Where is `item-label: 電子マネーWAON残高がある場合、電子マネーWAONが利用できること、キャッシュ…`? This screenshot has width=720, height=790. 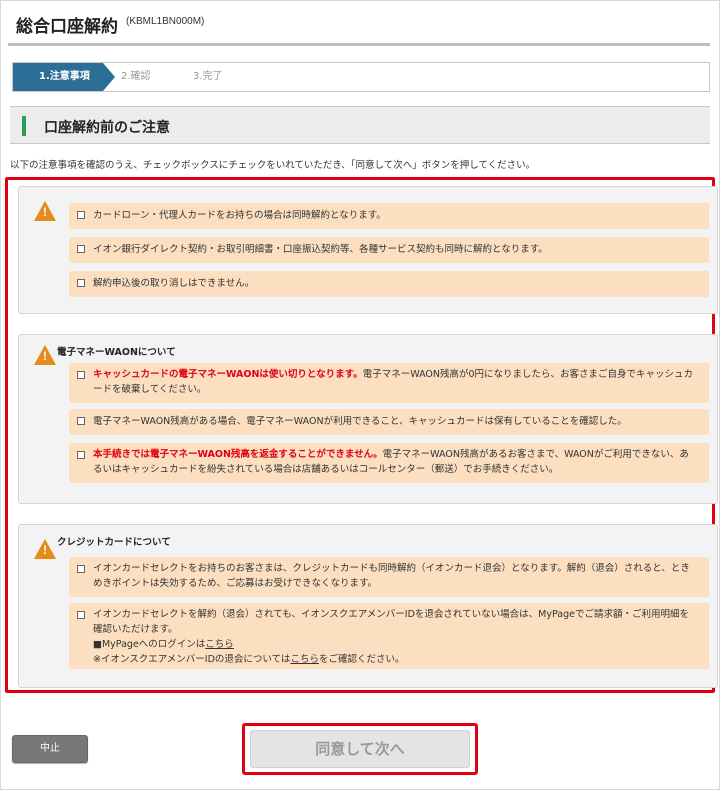 item-label: 電子マネーWAON残高がある場合、電子マネーWAONが利用できること、キャッシュ… is located at coordinates (360, 421).